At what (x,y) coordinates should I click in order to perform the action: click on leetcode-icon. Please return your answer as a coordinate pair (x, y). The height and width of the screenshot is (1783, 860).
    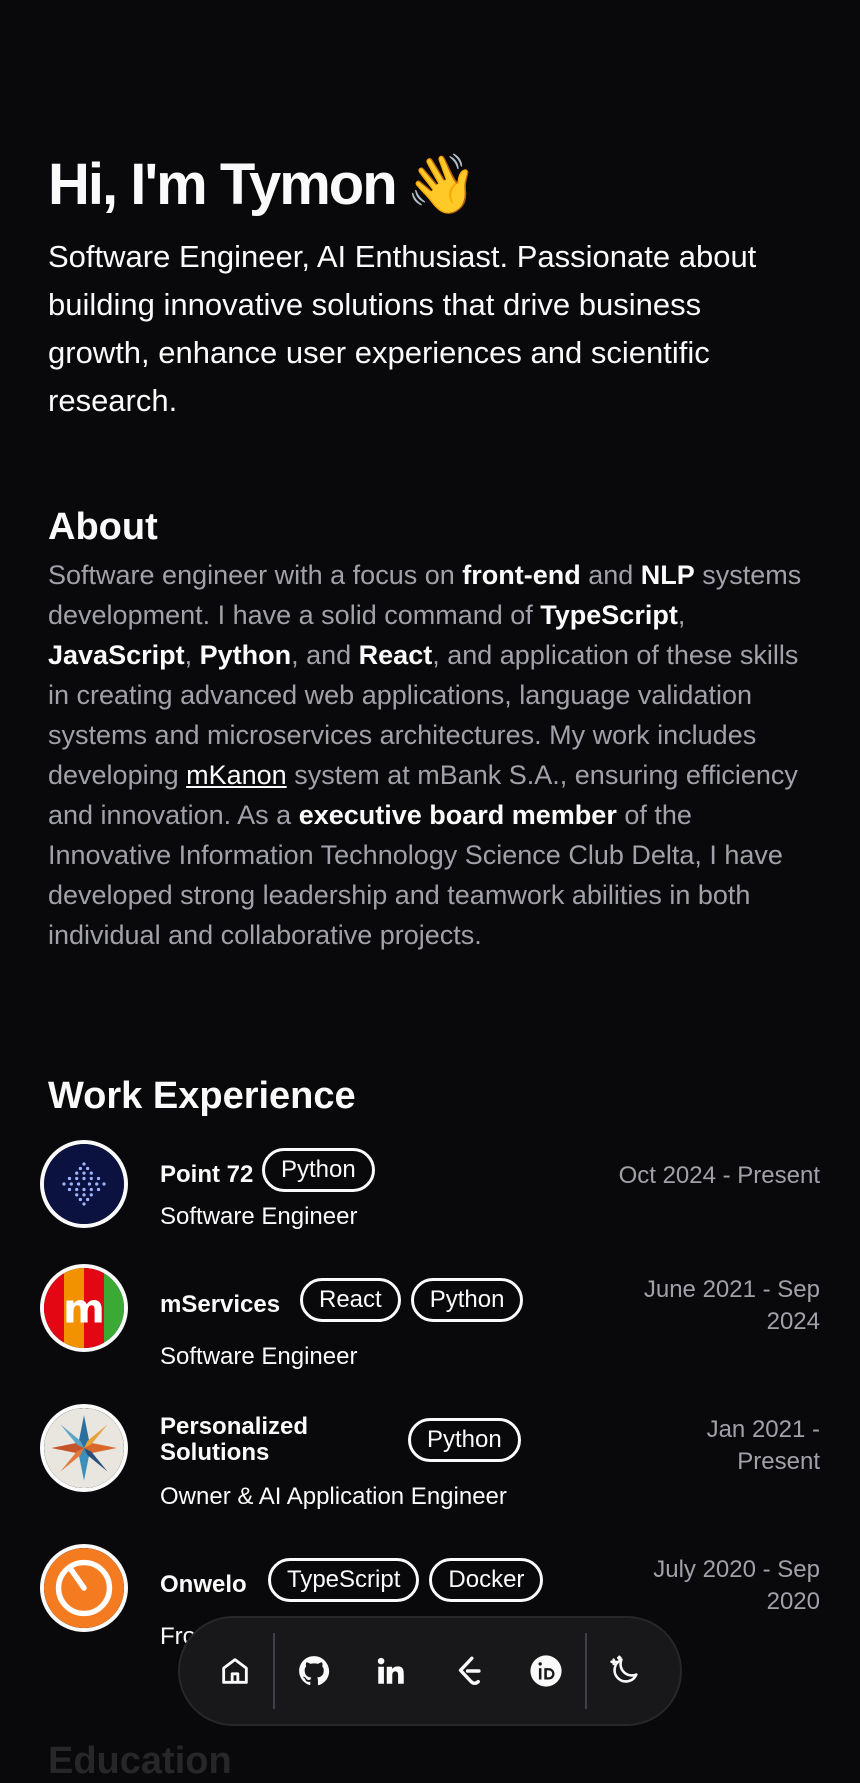
    Looking at the image, I should click on (469, 1670).